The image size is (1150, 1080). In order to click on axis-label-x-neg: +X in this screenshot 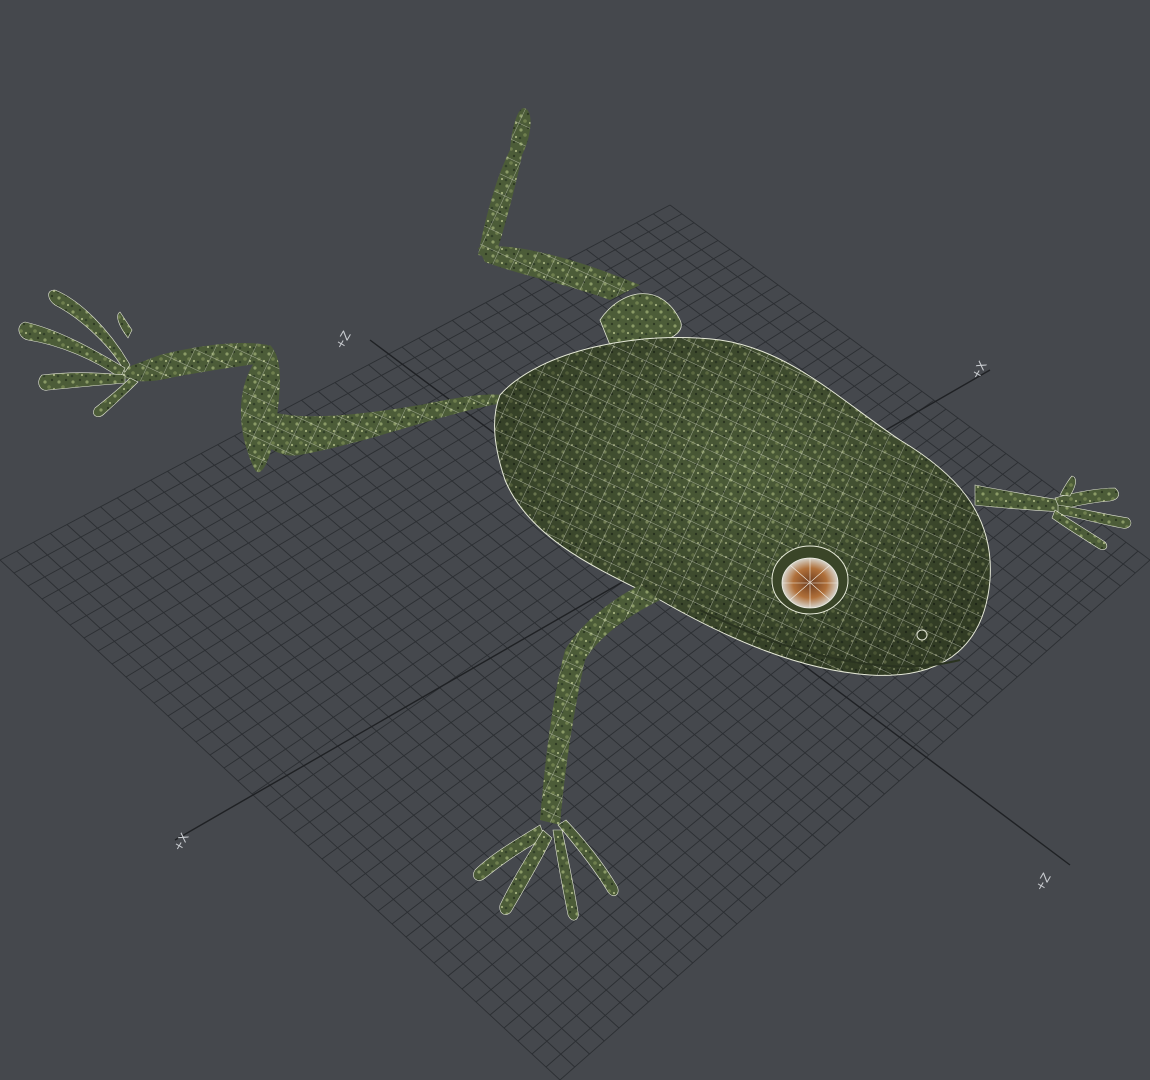, I will do `click(180, 842)`.